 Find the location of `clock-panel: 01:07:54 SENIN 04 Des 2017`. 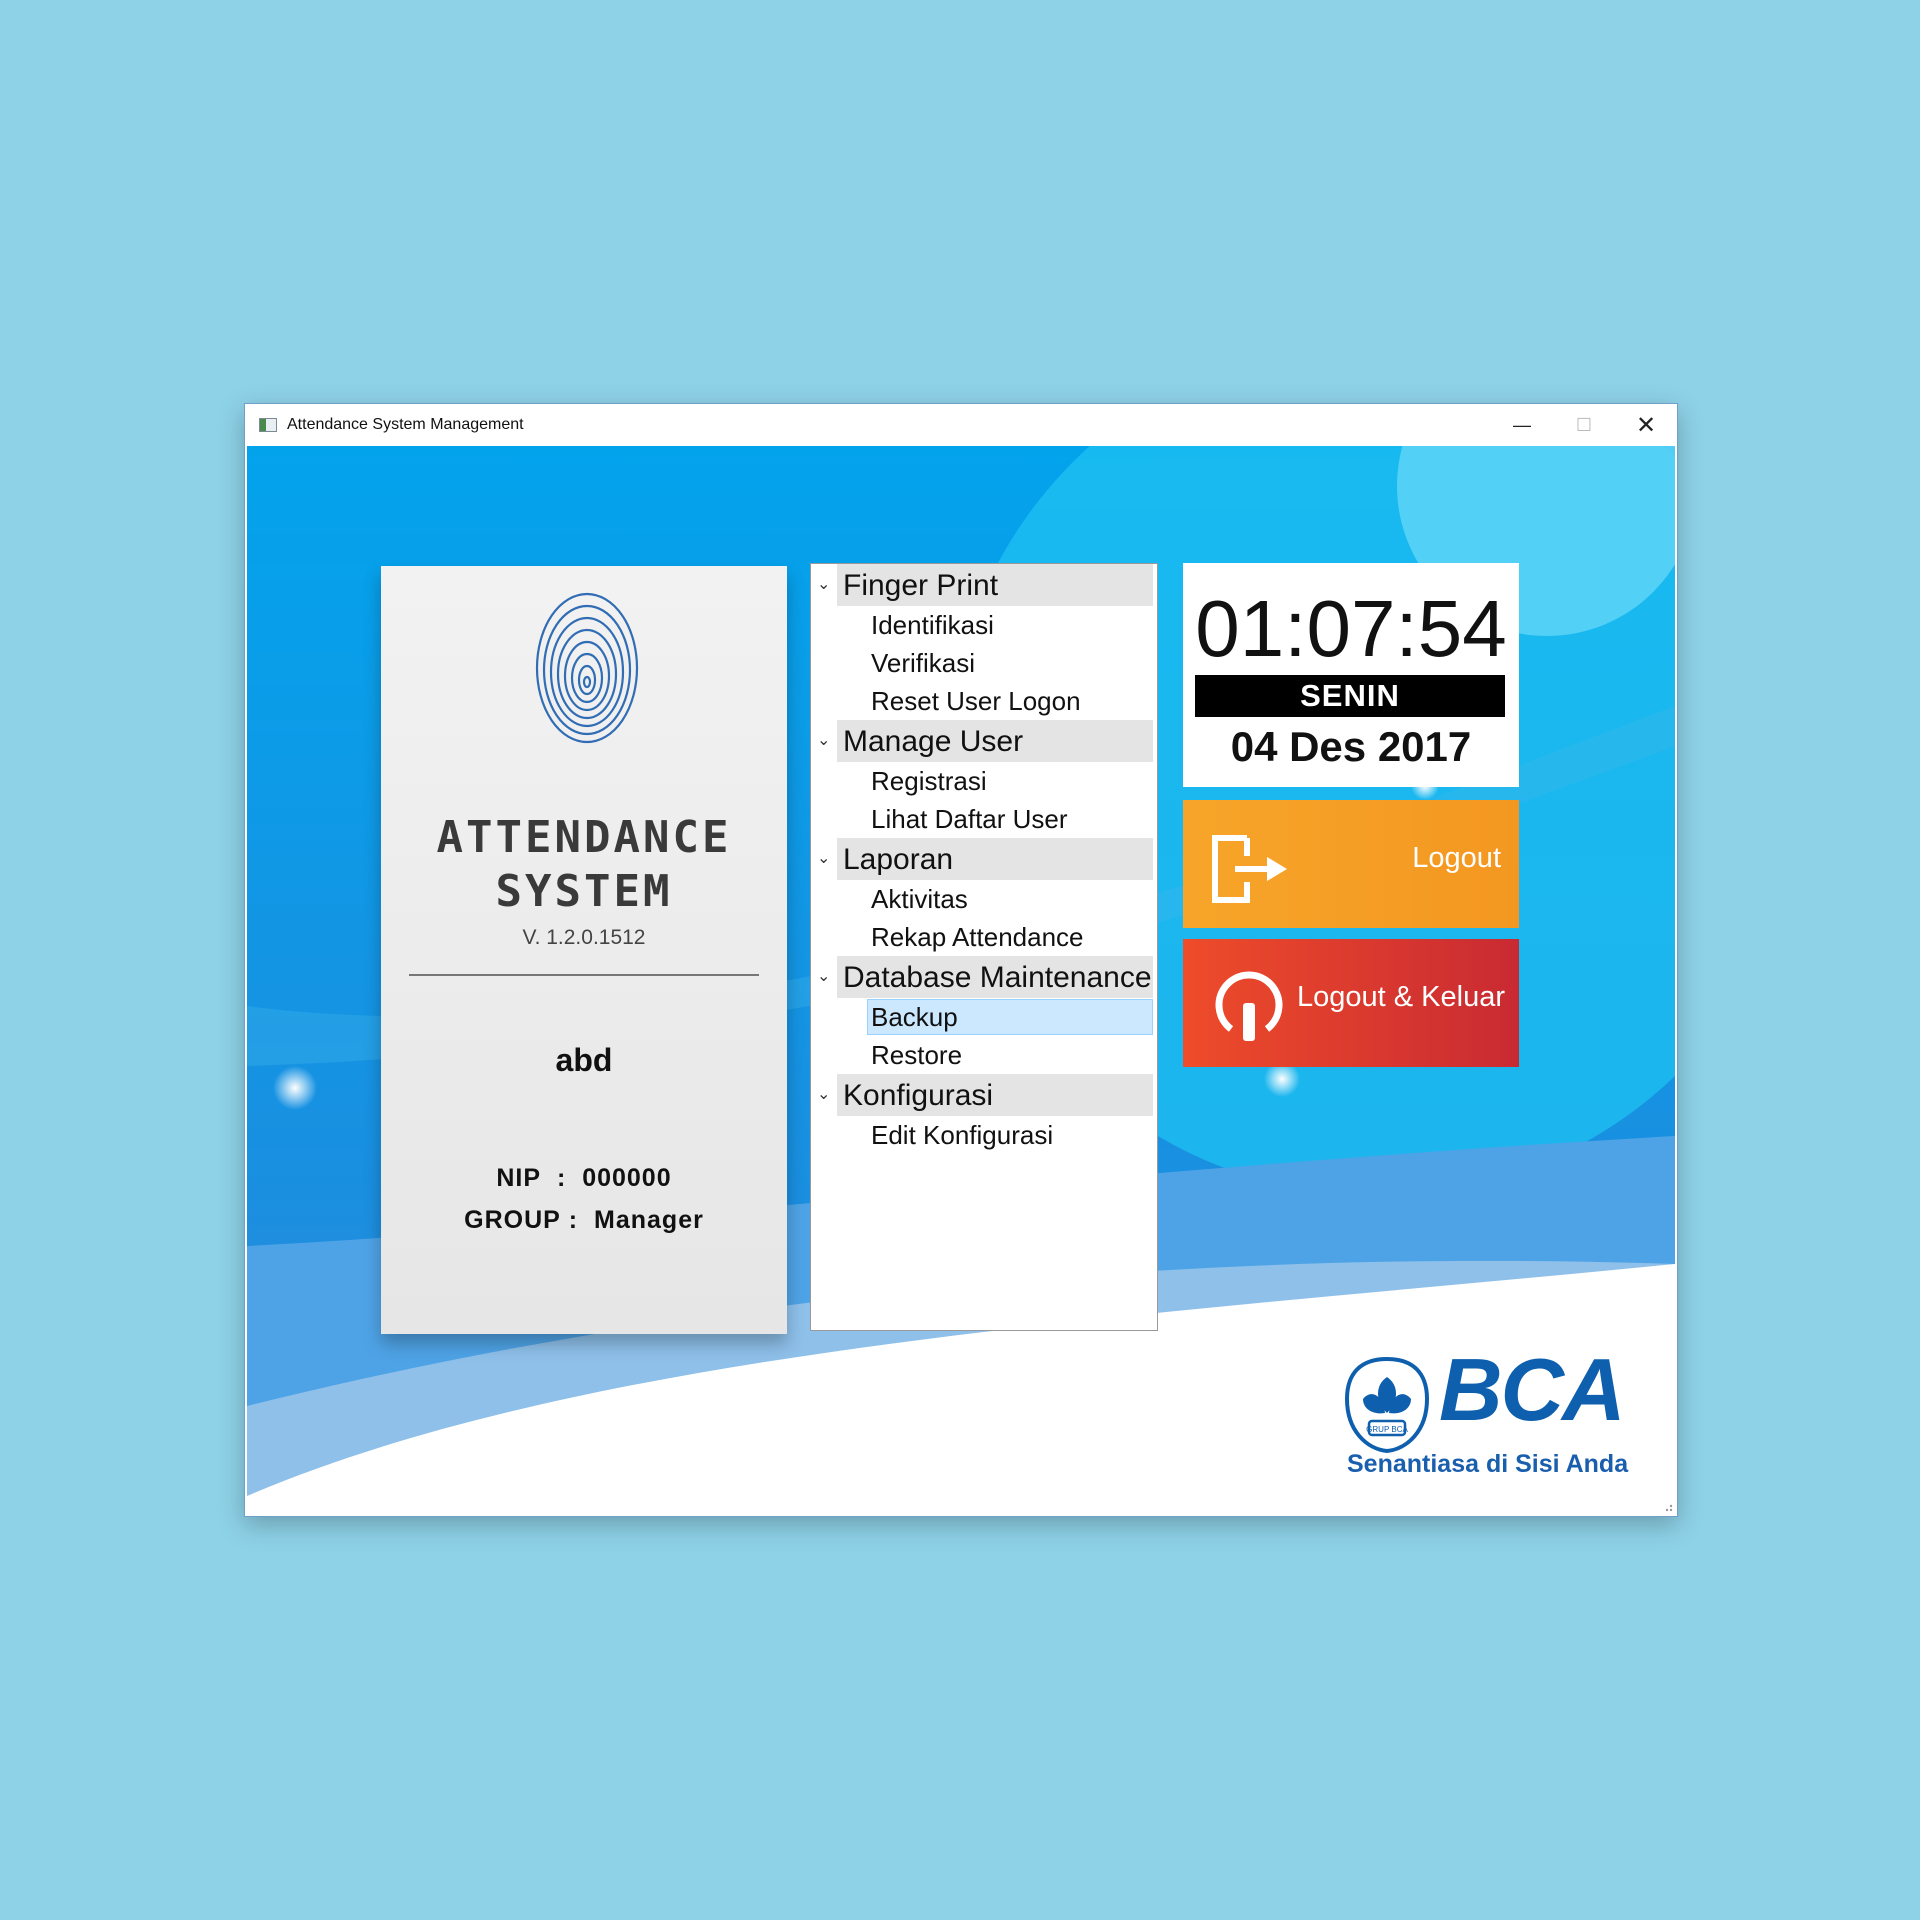

clock-panel: 01:07:54 SENIN 04 Des 2017 is located at coordinates (1351, 675).